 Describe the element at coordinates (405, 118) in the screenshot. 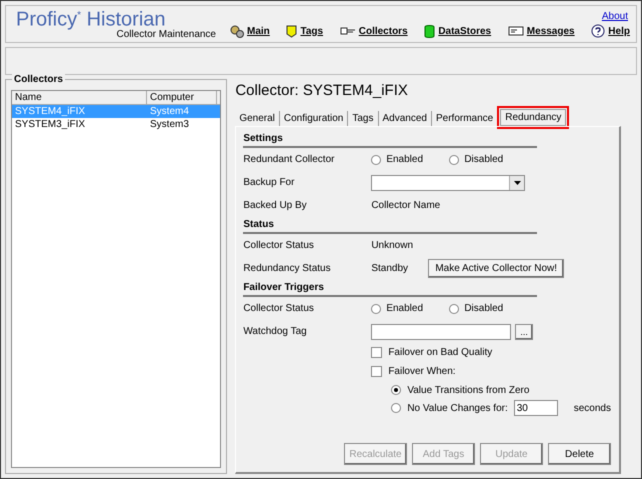

I see `tab: Advanced` at that location.